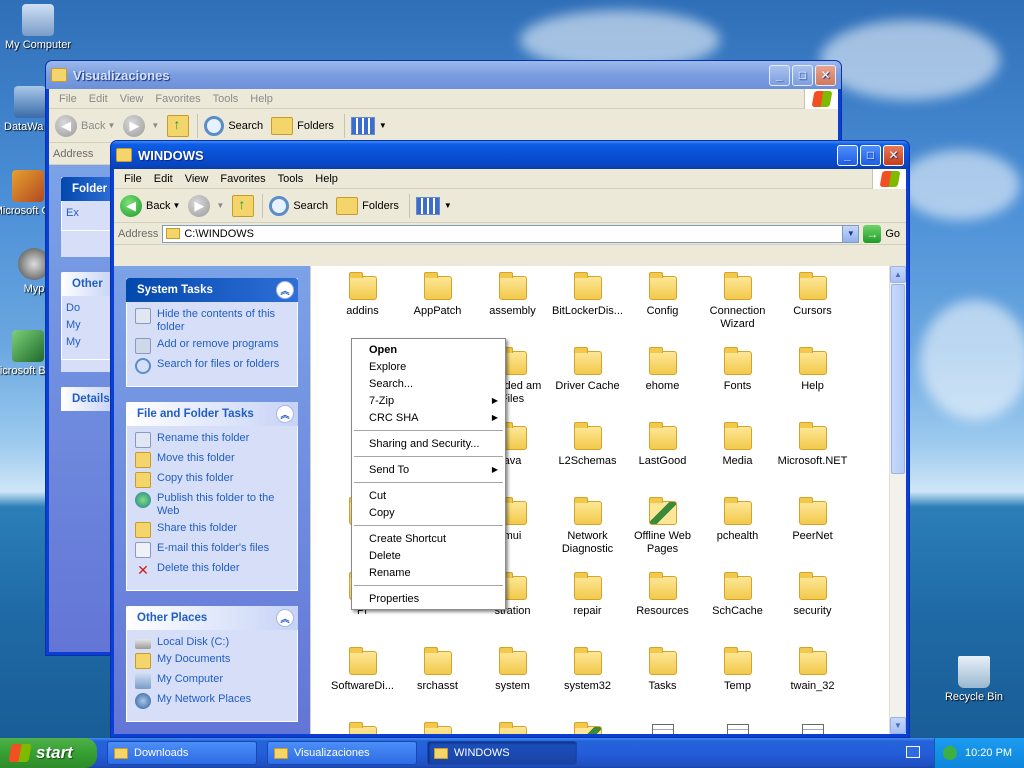 The width and height of the screenshot is (1024, 768). What do you see at coordinates (177, 99) in the screenshot?
I see `menu-favorites: Favorites` at bounding box center [177, 99].